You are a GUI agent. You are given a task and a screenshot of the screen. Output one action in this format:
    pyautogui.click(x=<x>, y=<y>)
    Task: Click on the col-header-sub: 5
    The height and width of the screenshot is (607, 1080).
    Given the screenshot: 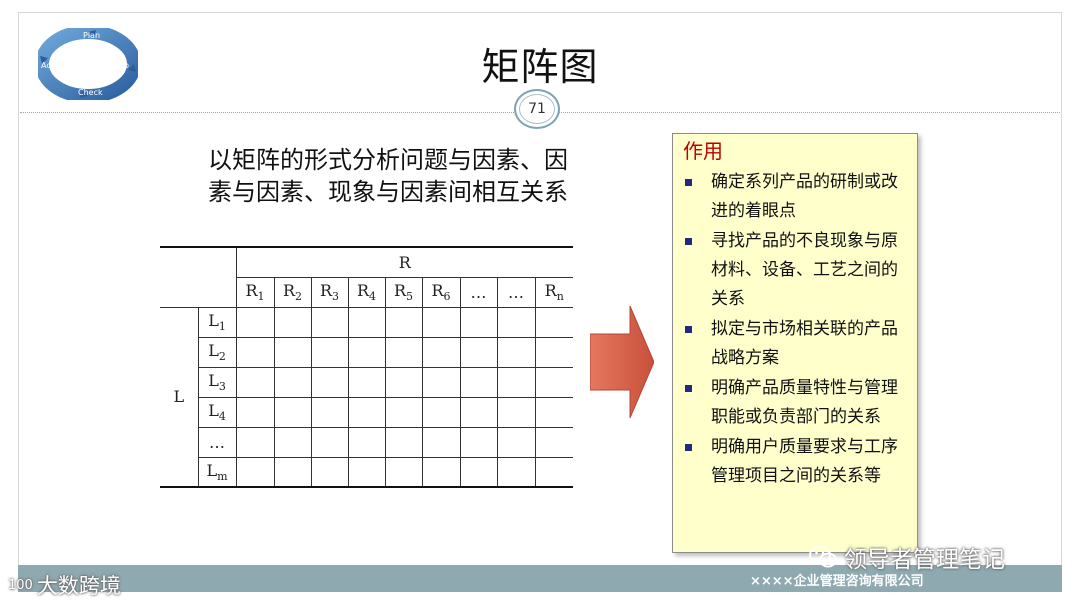 What is the action you would take?
    pyautogui.click(x=410, y=297)
    